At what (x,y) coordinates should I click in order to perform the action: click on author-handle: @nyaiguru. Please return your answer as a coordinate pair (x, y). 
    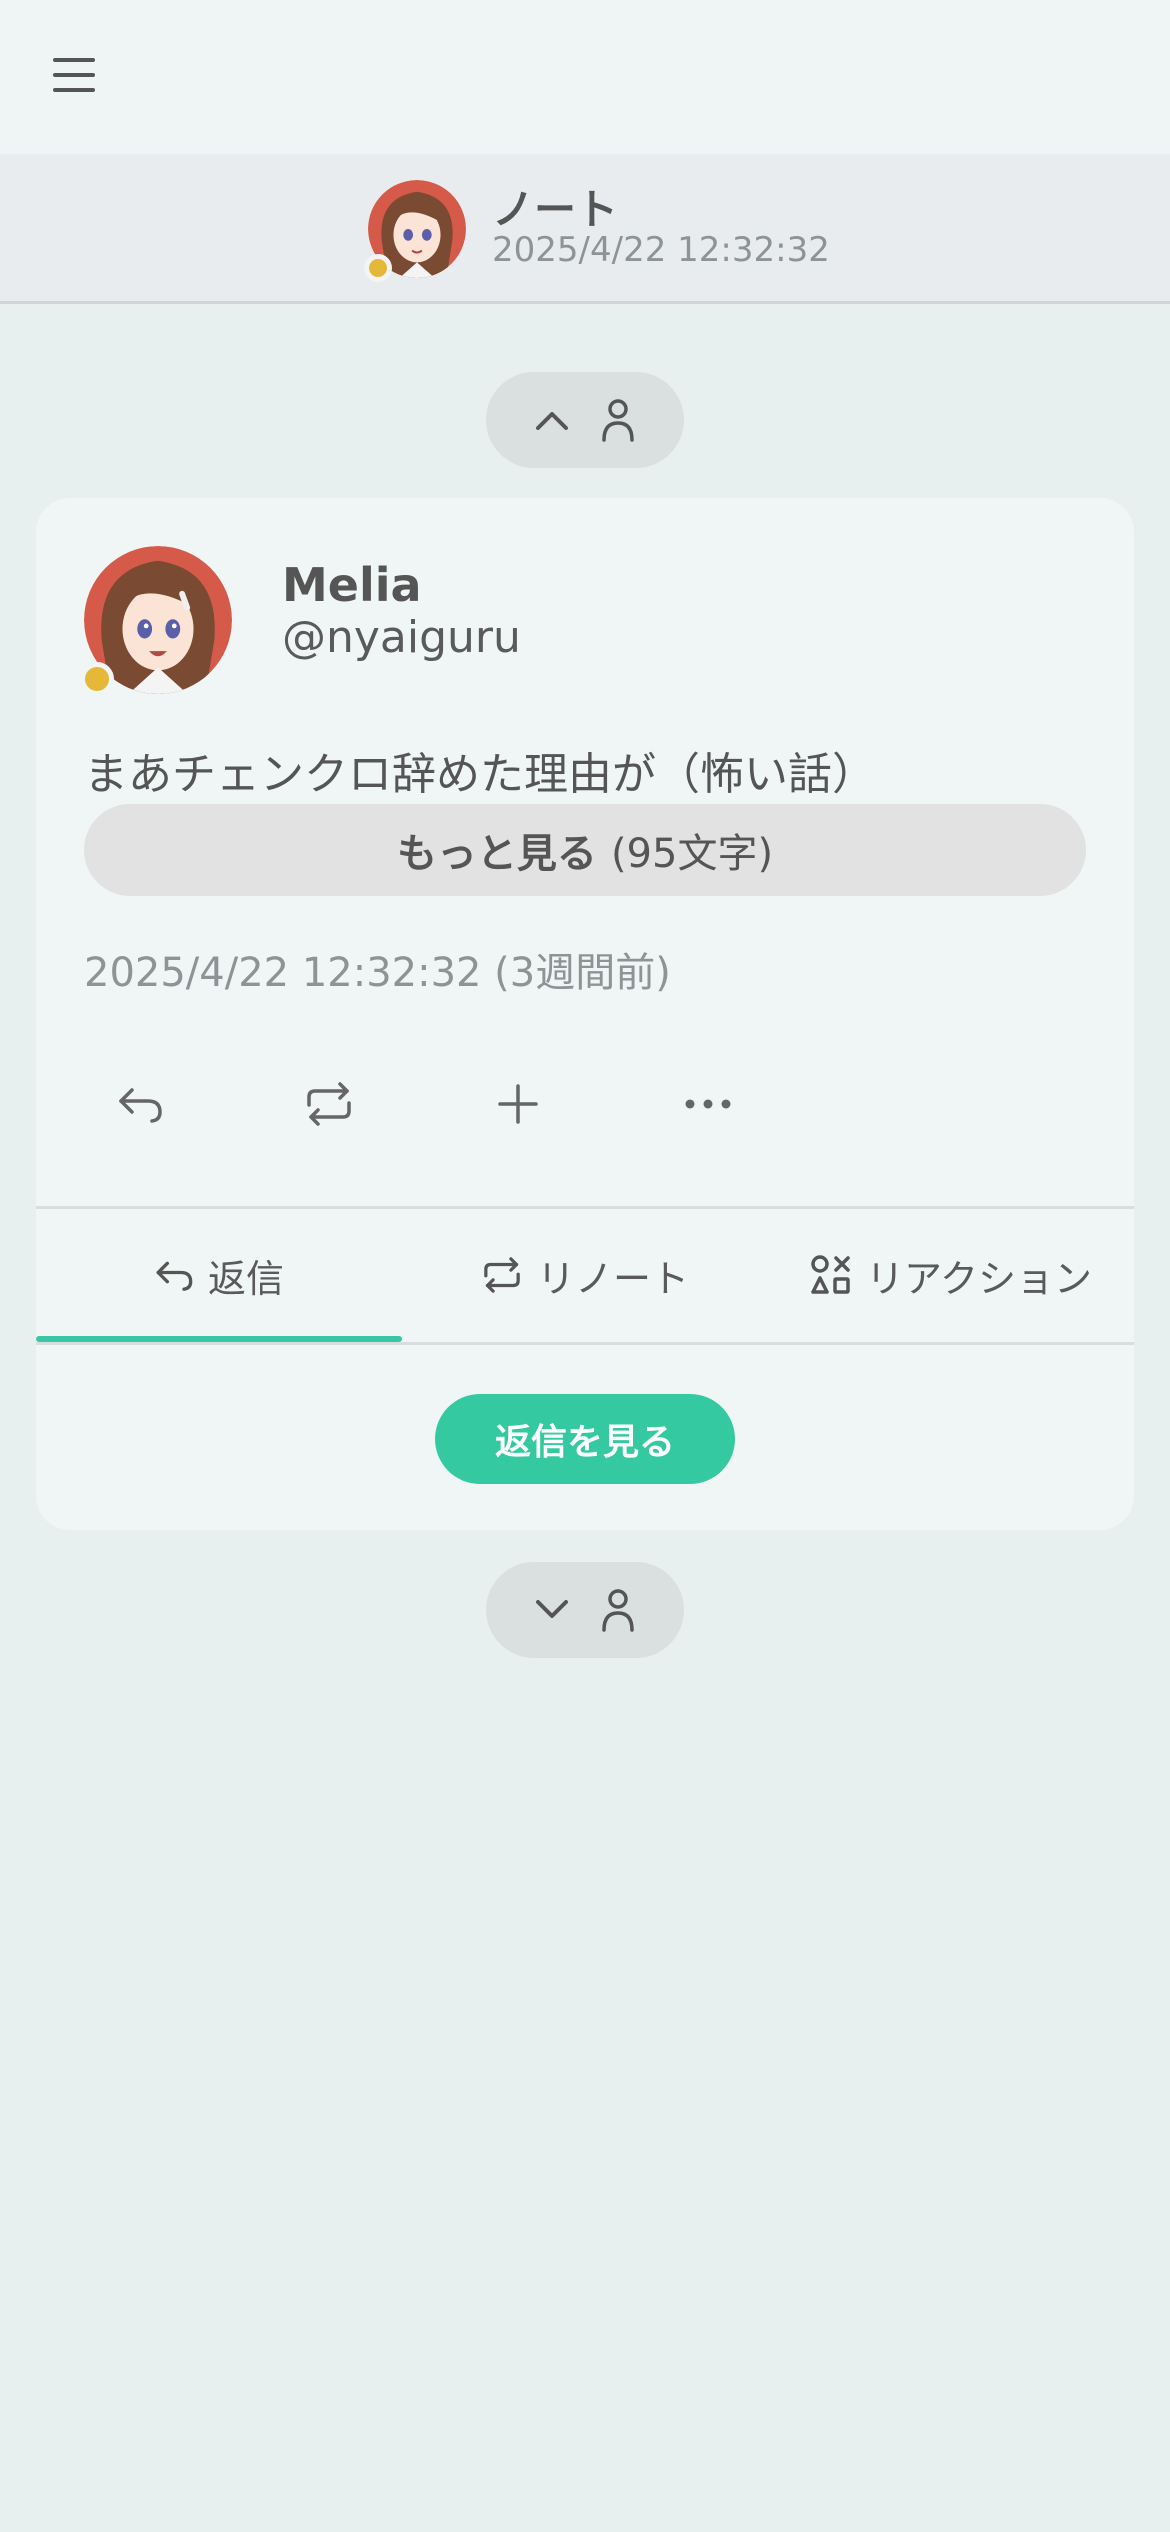
    Looking at the image, I should click on (401, 637).